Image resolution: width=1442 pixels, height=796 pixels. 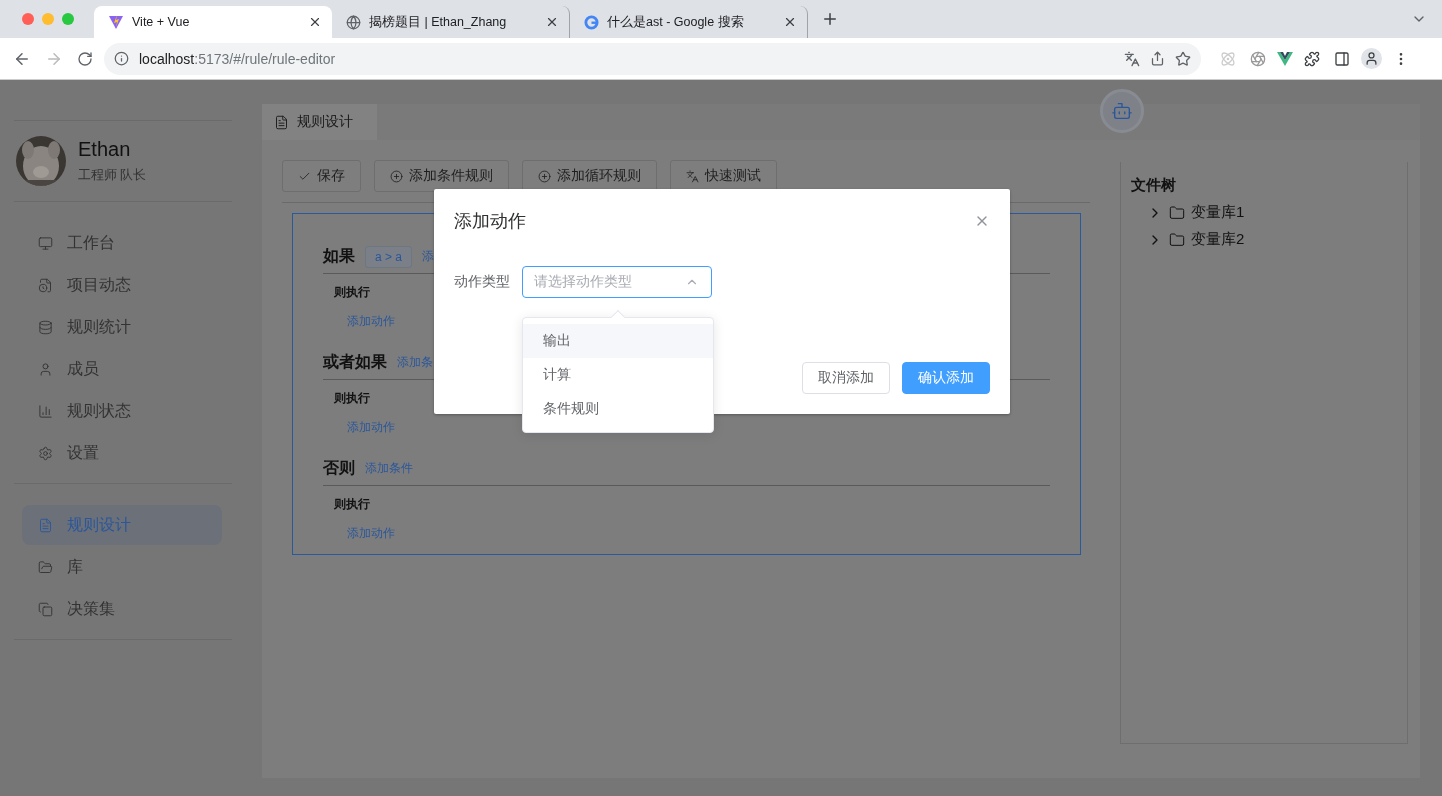 What do you see at coordinates (45, 453) in the screenshot?
I see `settings-icon` at bounding box center [45, 453].